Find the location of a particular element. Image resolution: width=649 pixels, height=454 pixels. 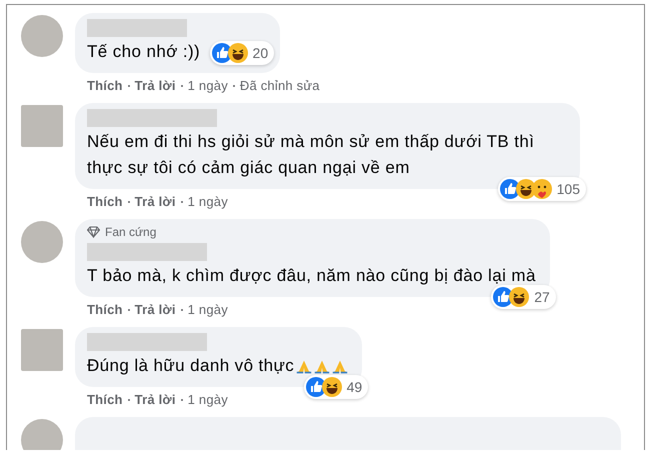

comment-text: Tế cho nhớ :)) is located at coordinates (143, 52).